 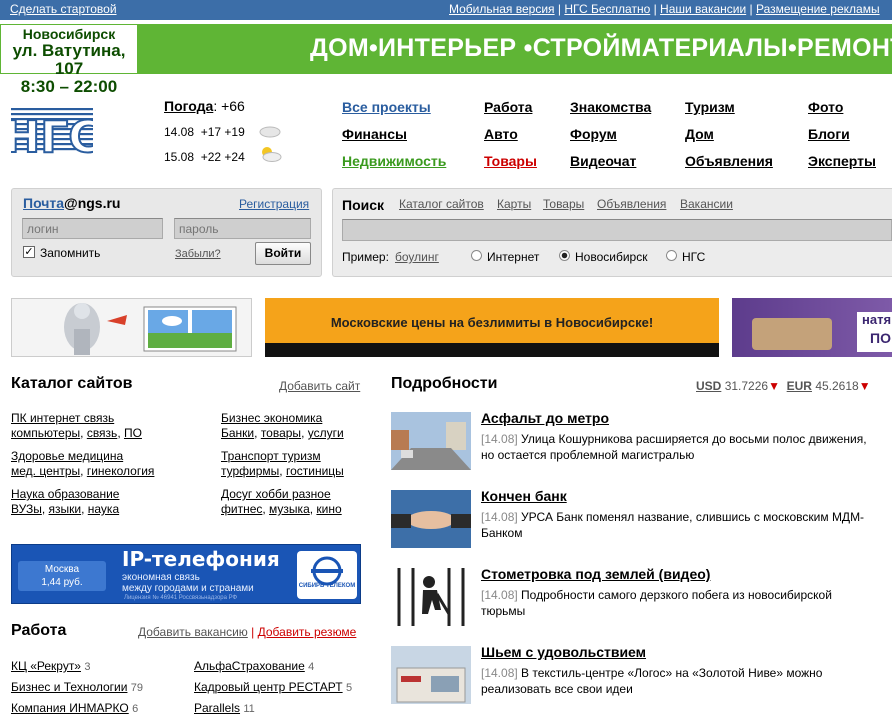 What do you see at coordinates (181, 598) in the screenshot?
I see `ip-ad-license: Лицензия № 46941 Россвязьнадзора РФ` at bounding box center [181, 598].